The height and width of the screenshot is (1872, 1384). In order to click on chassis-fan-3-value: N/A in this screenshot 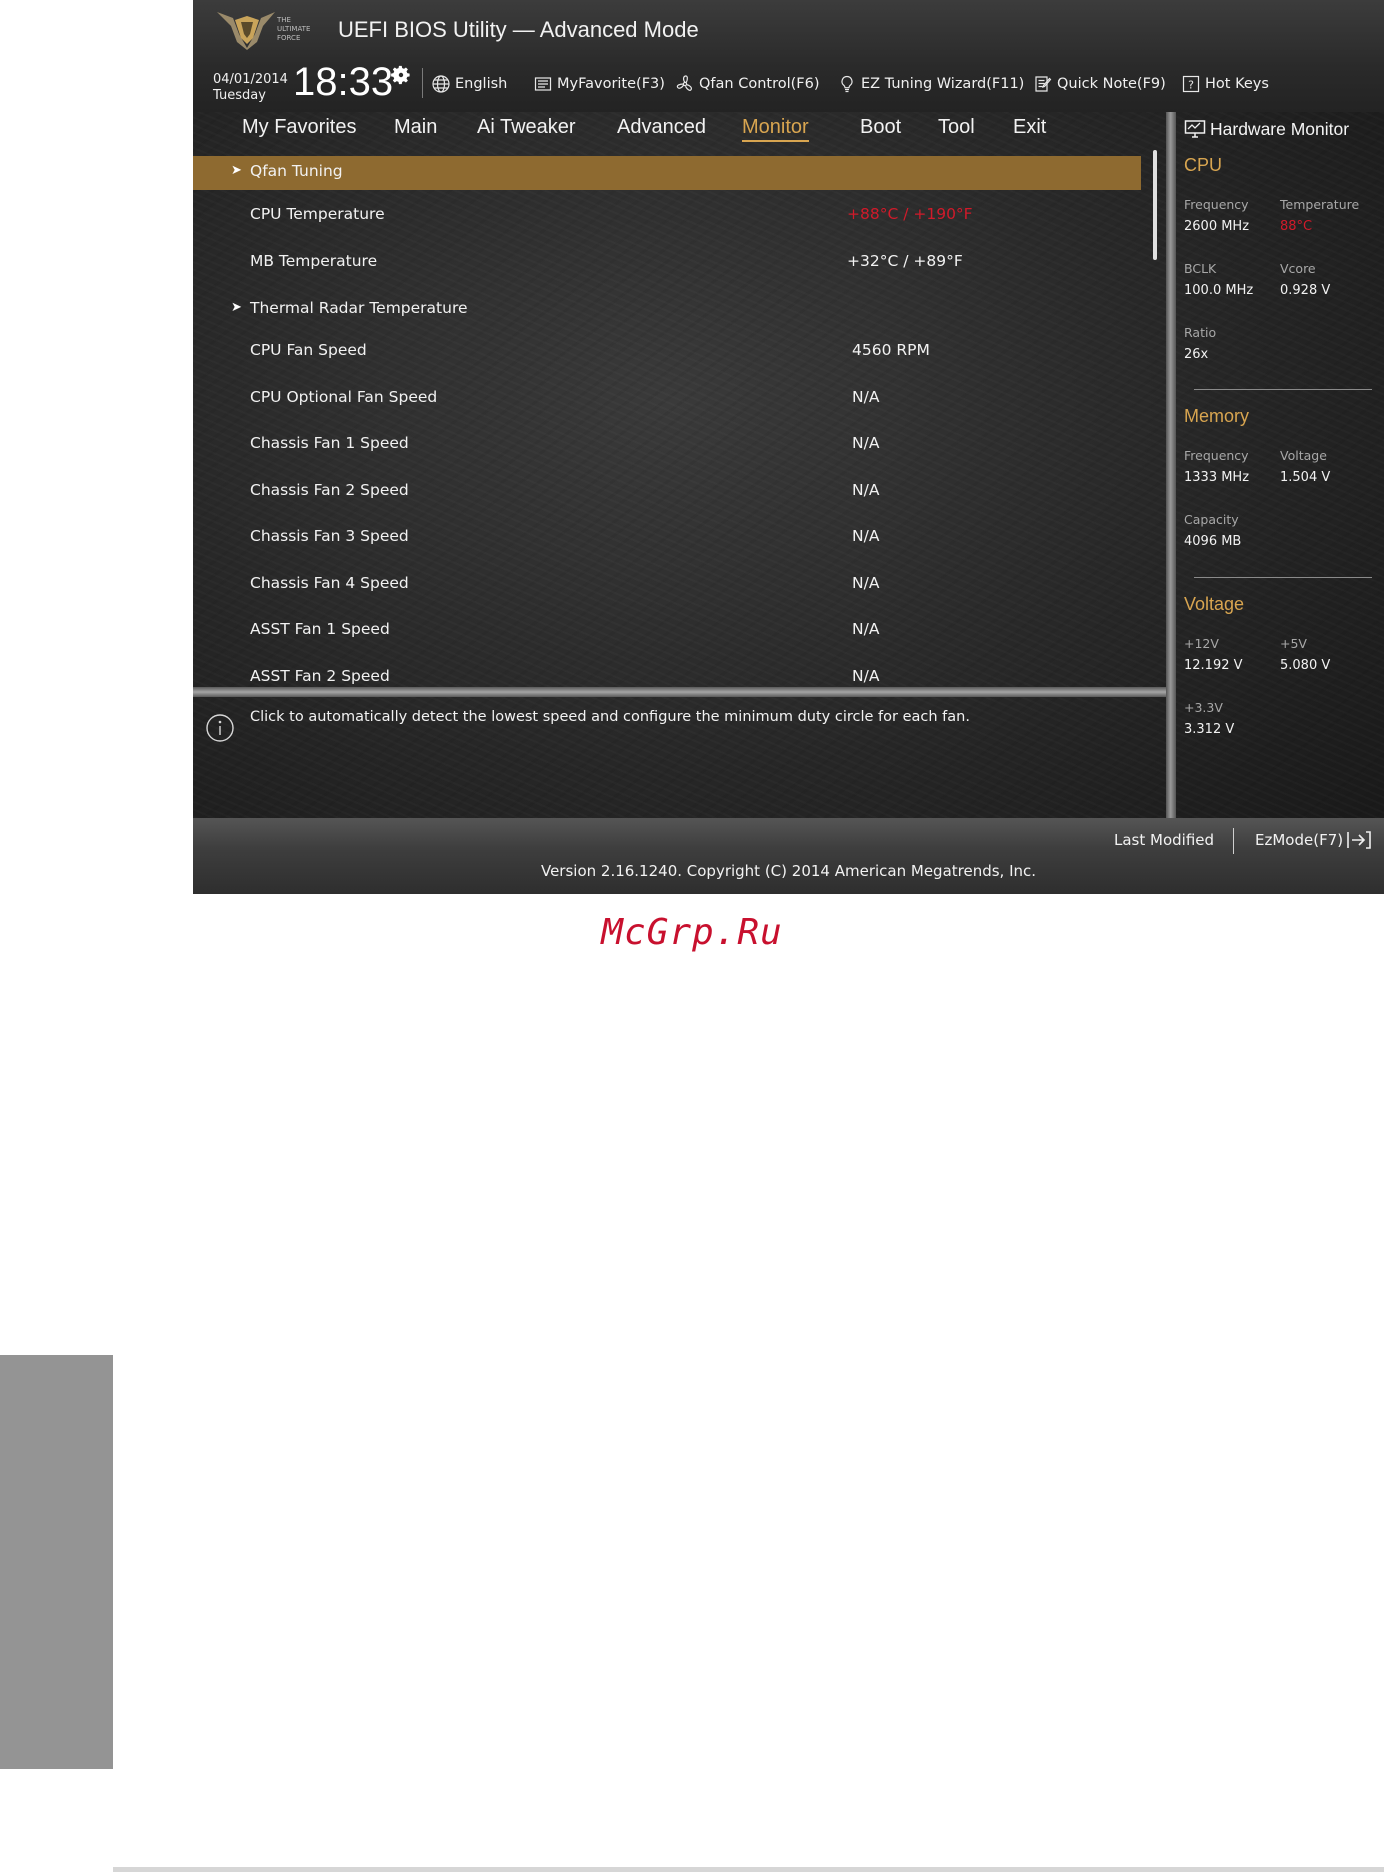, I will do `click(866, 536)`.